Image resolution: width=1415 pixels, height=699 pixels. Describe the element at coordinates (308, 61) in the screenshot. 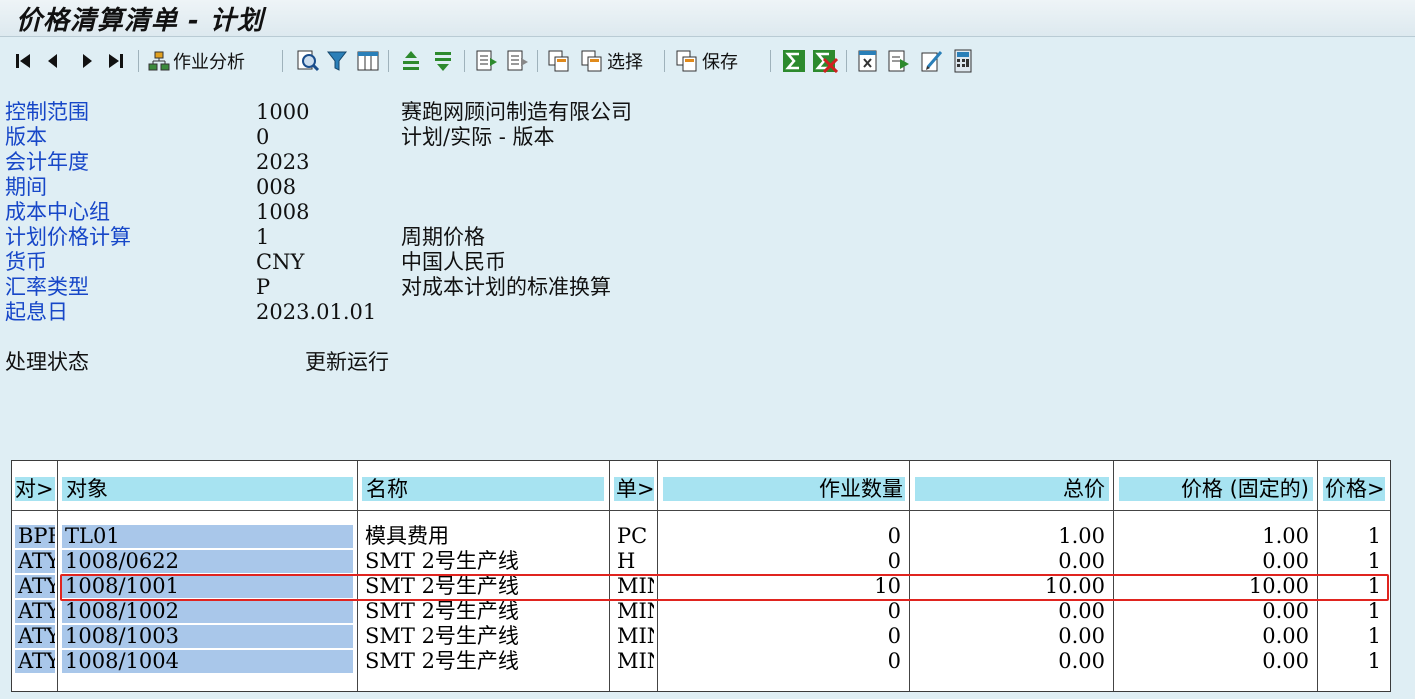

I see `find-icon` at that location.